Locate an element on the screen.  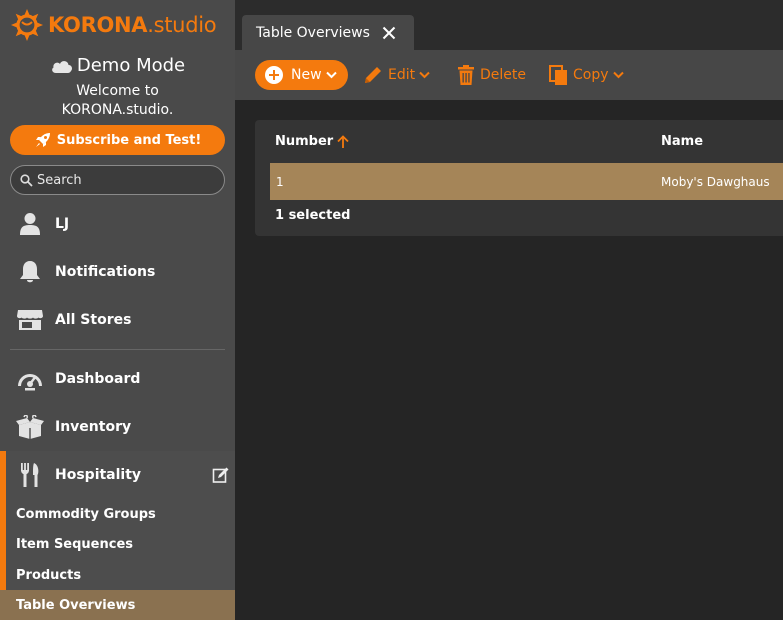
search-box is located at coordinates (117, 180).